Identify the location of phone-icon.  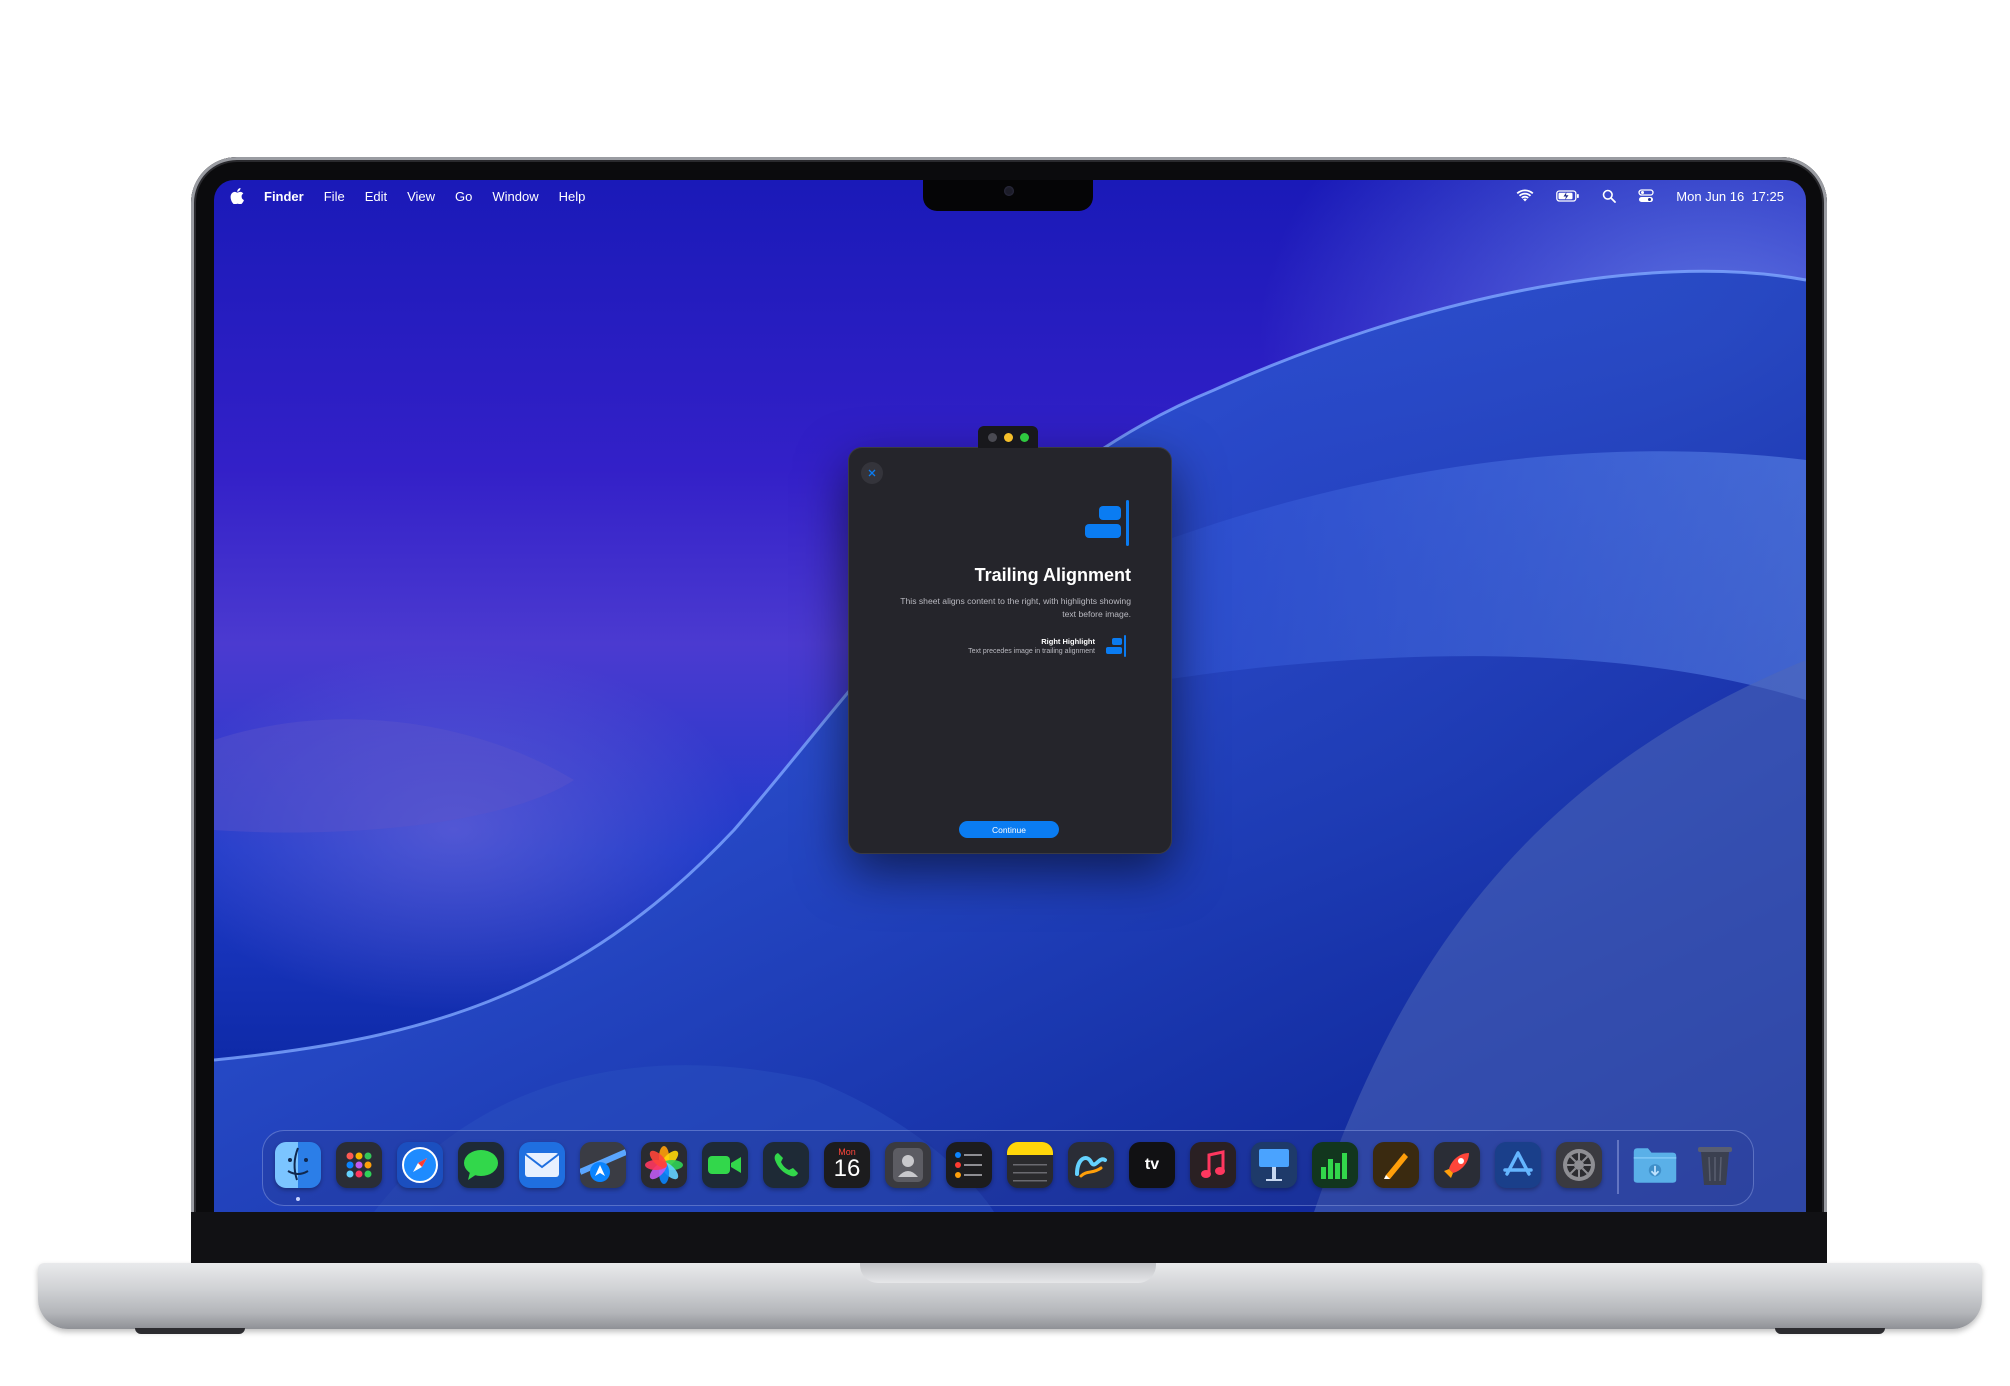
(786, 1165).